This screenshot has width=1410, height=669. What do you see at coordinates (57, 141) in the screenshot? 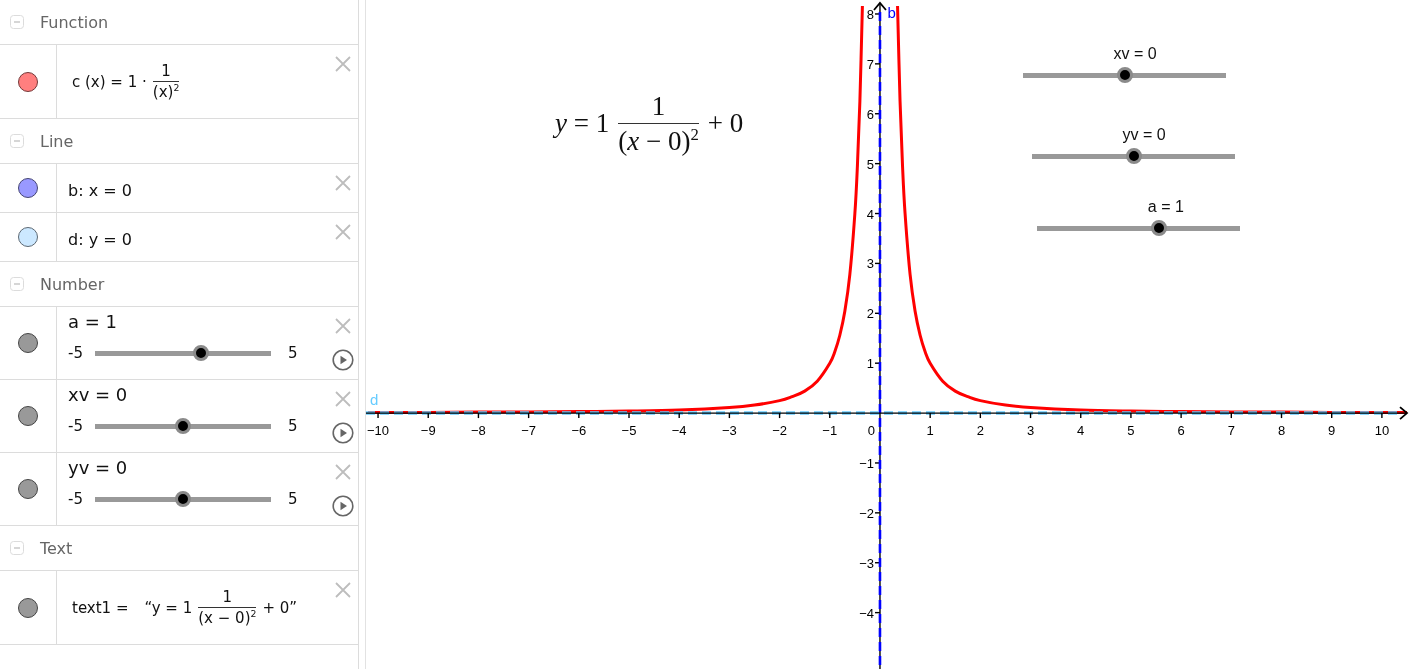
I see `group-header: Line` at bounding box center [57, 141].